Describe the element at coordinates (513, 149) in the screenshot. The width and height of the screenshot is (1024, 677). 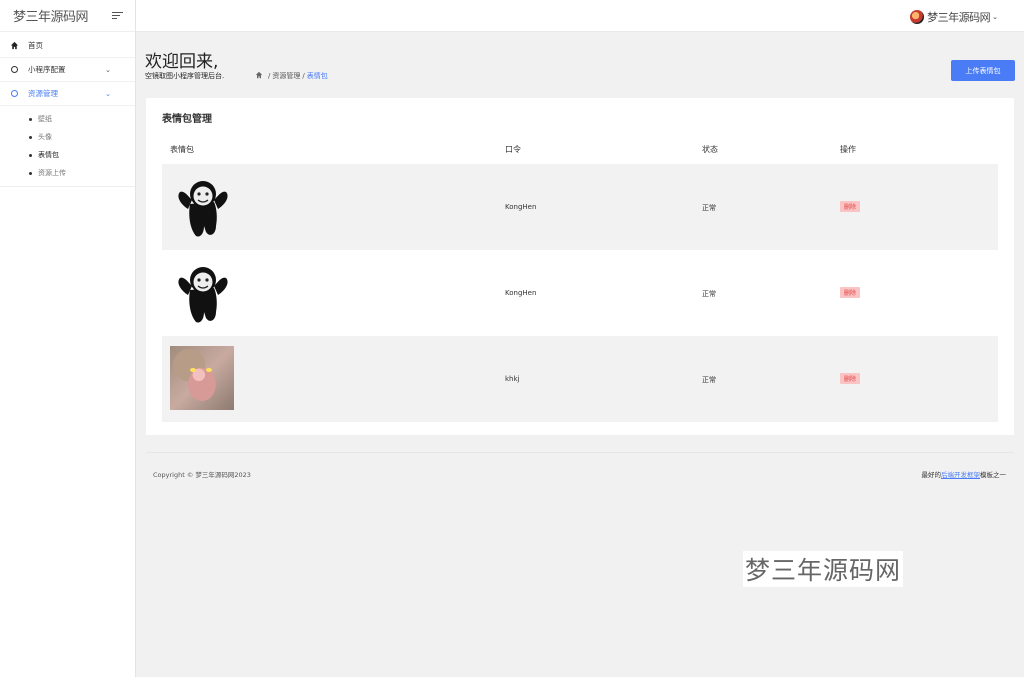
I see `column-header: 口令` at that location.